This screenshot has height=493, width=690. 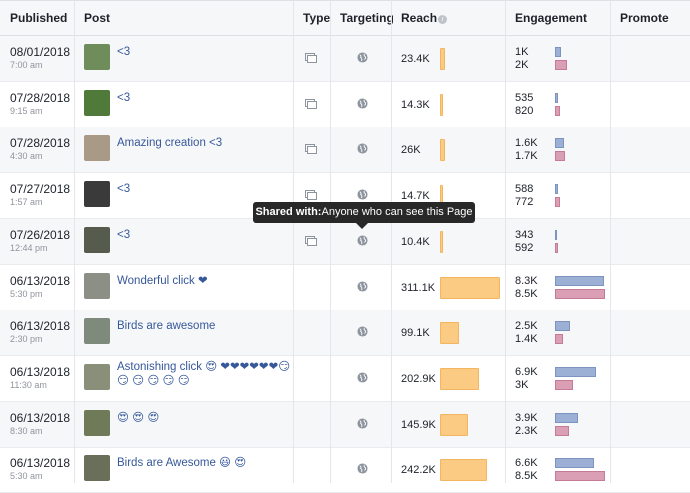 What do you see at coordinates (28, 384) in the screenshot?
I see `published-time: 11:30 am` at bounding box center [28, 384].